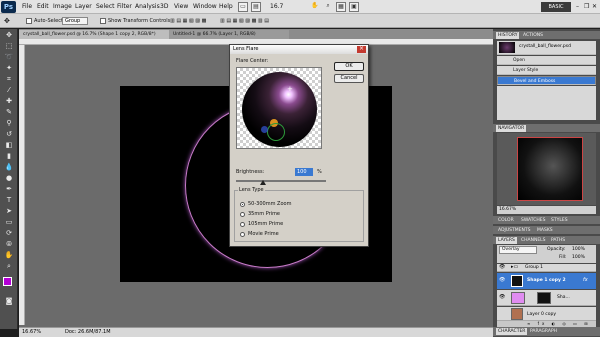 This screenshot has height=337, width=600. I want to click on status-zoom: 16.67%, so click(31, 332).